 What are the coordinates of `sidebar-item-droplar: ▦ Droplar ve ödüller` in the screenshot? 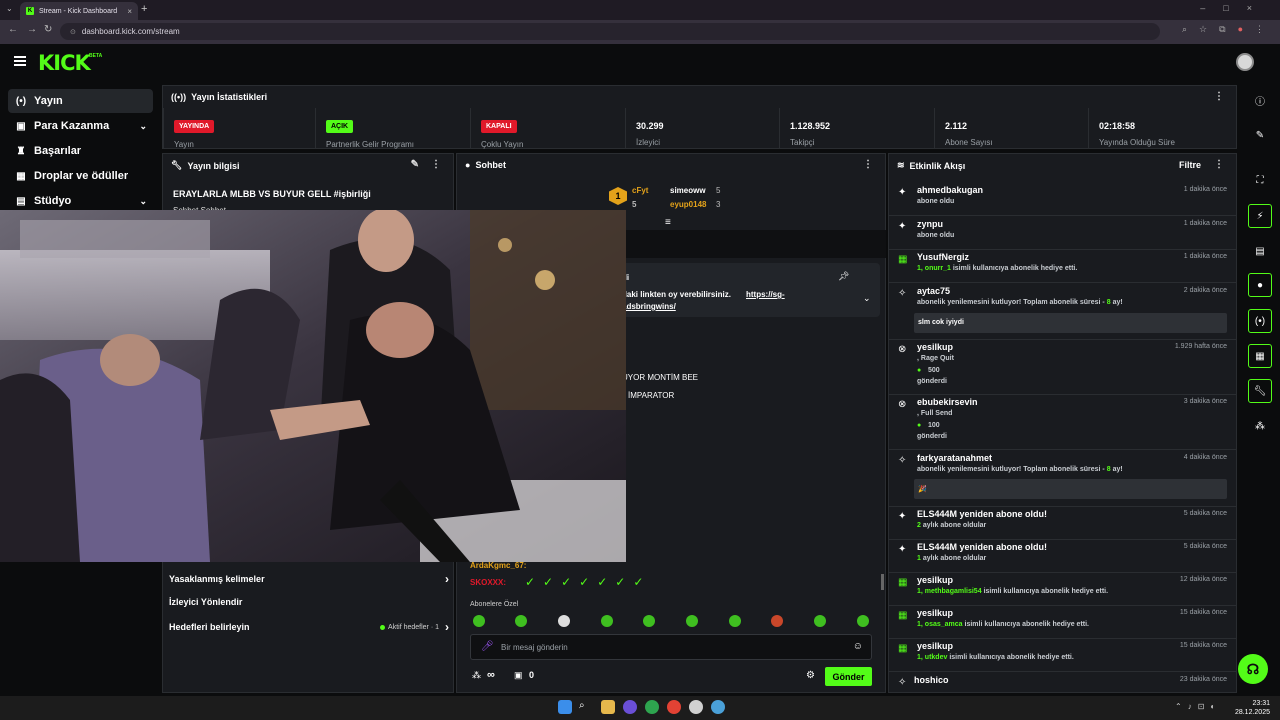 It's located at (80, 176).